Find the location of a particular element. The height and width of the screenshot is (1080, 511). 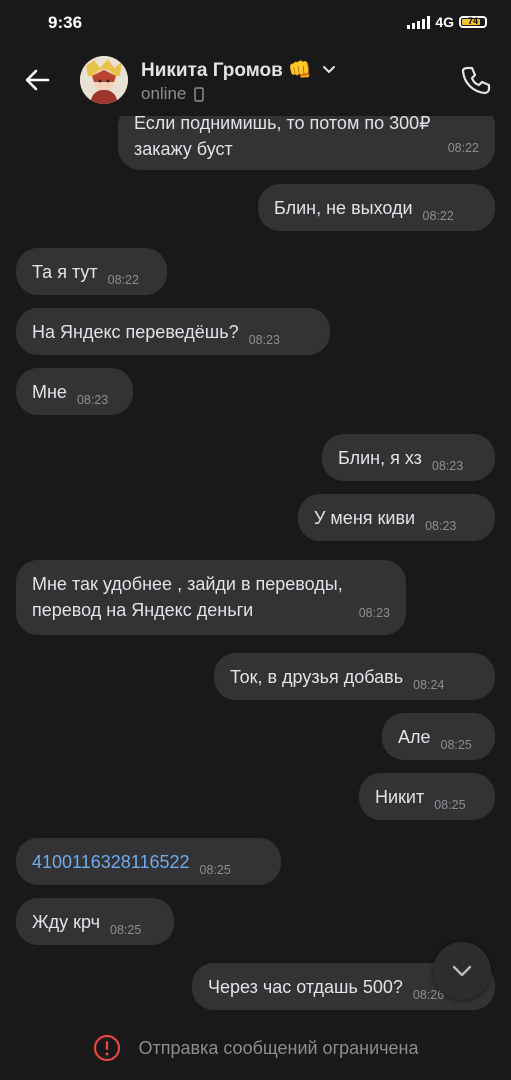

message-text: У меня киви is located at coordinates (365, 518).